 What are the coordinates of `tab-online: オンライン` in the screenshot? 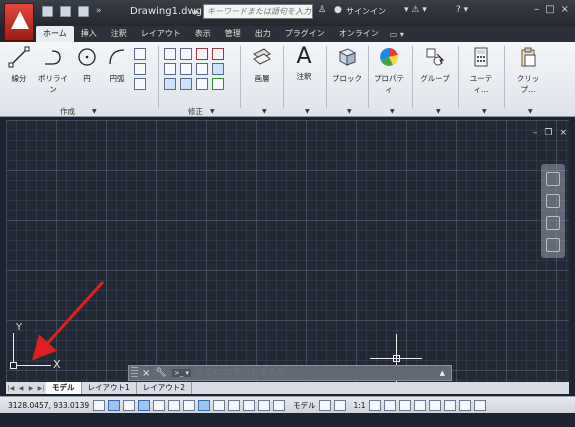 It's located at (359, 34).